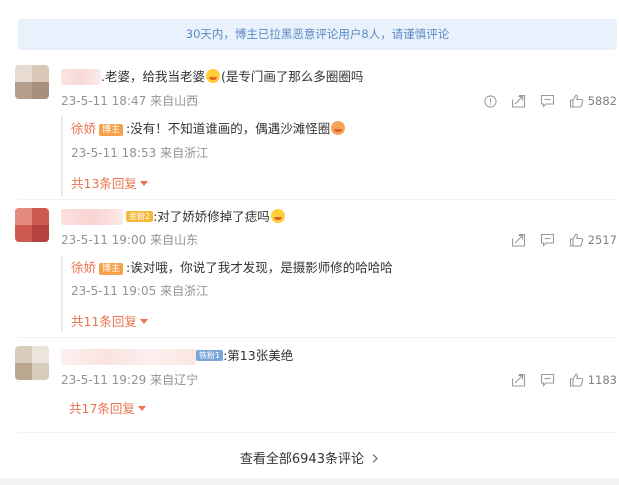 The height and width of the screenshot is (485, 619). I want to click on more-replies-label: 共17条回复, so click(102, 408).